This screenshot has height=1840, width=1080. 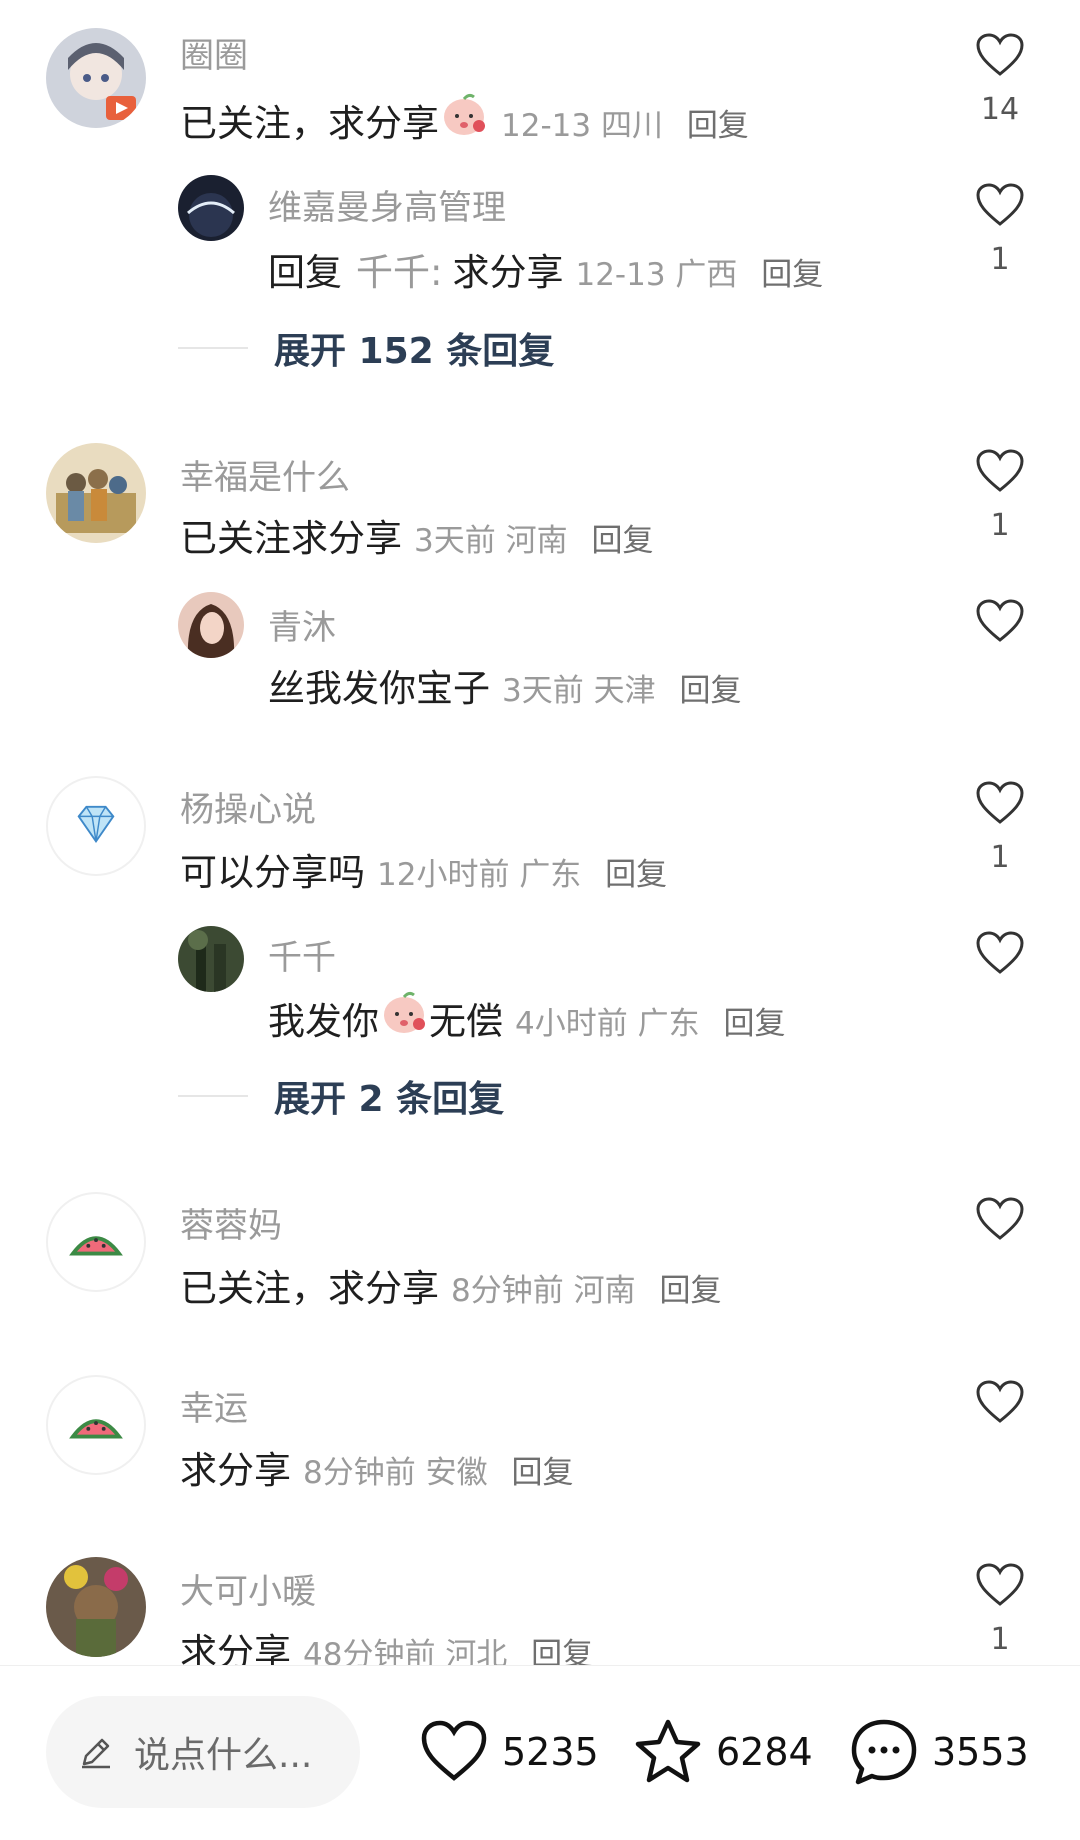 I want to click on comment-text: 回复 千千: 求分享 12-13 广西 回复, so click(x=545, y=269).